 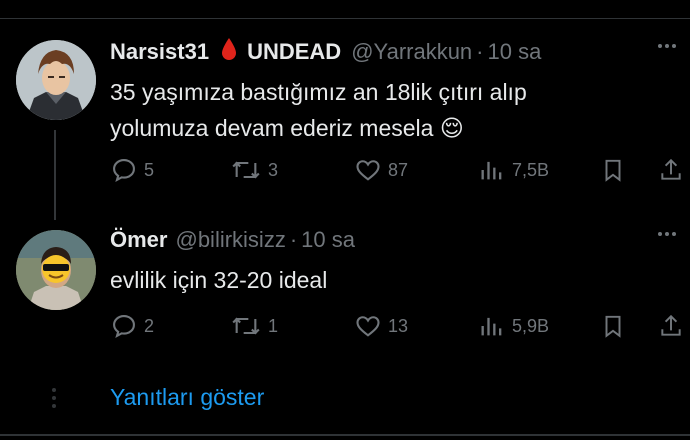 I want to click on handle: @Yarrakkun, so click(x=411, y=52).